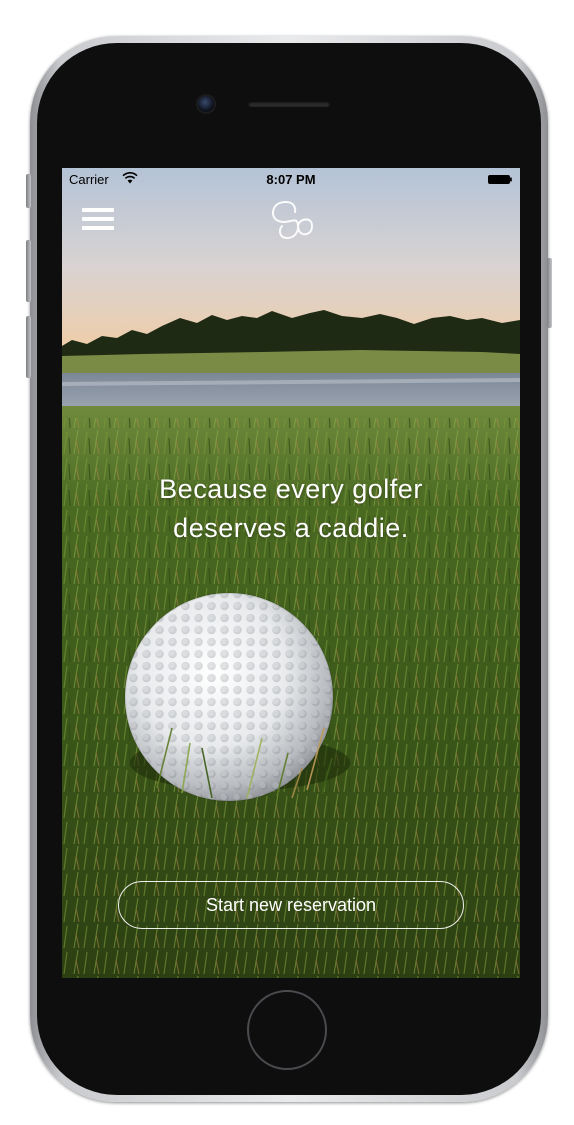 Image resolution: width=574 pixels, height=1125 pixels. I want to click on mute-switch, so click(28, 191).